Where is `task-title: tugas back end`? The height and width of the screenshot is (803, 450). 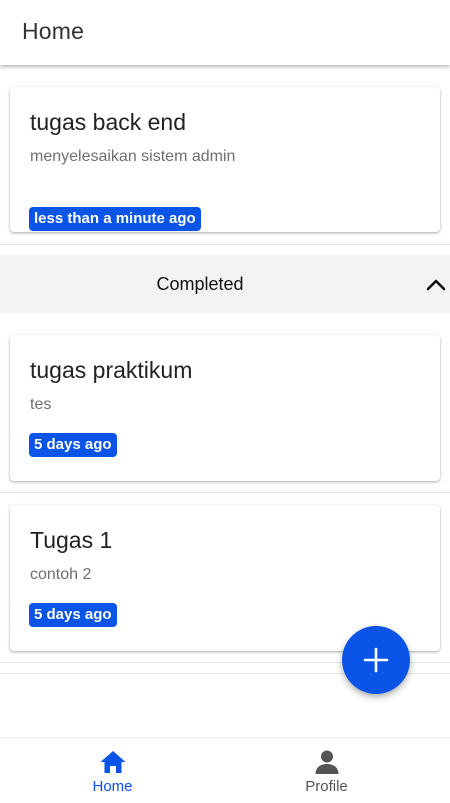 task-title: tugas back end is located at coordinates (108, 122).